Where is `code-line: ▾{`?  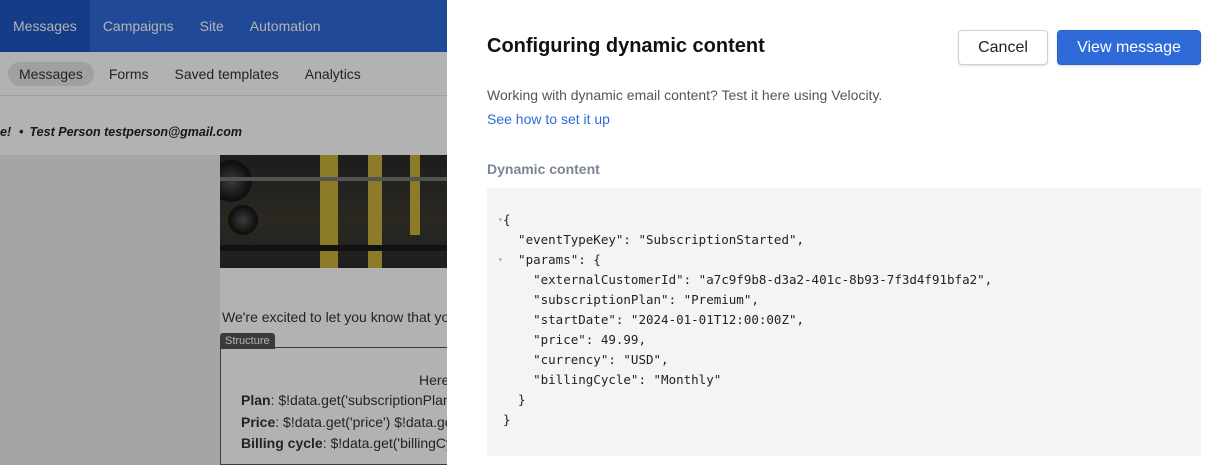 code-line: ▾{ is located at coordinates (844, 220).